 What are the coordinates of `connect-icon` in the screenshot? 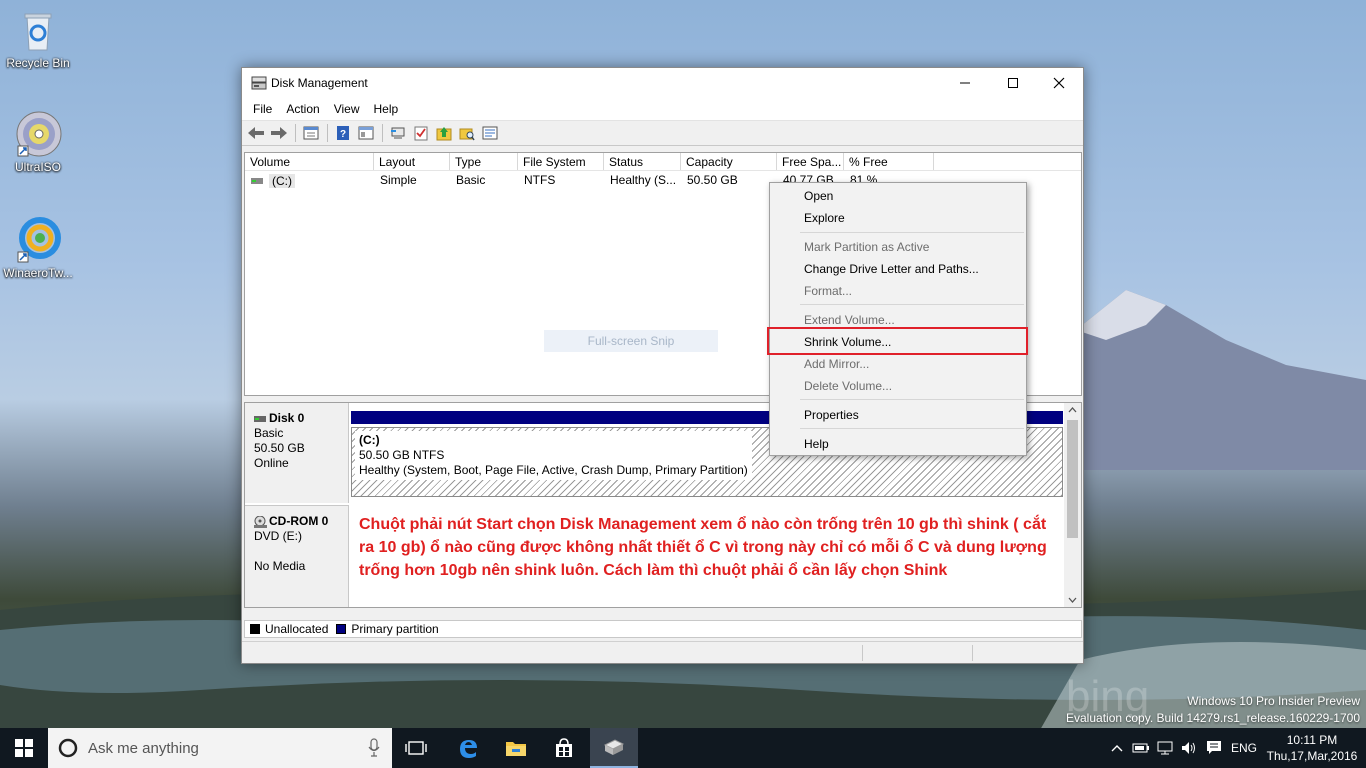 It's located at (398, 133).